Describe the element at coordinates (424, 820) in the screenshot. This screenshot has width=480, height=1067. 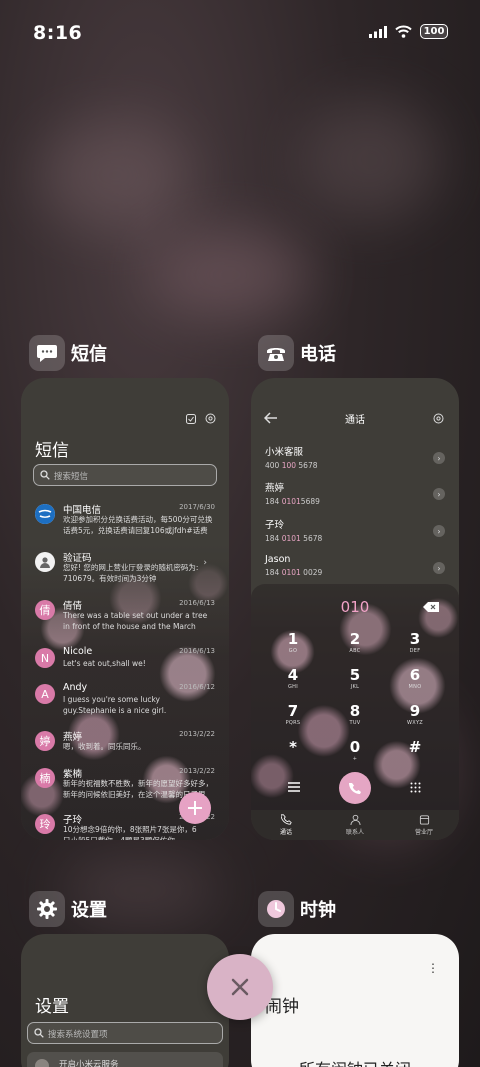
I see `store-icon` at that location.